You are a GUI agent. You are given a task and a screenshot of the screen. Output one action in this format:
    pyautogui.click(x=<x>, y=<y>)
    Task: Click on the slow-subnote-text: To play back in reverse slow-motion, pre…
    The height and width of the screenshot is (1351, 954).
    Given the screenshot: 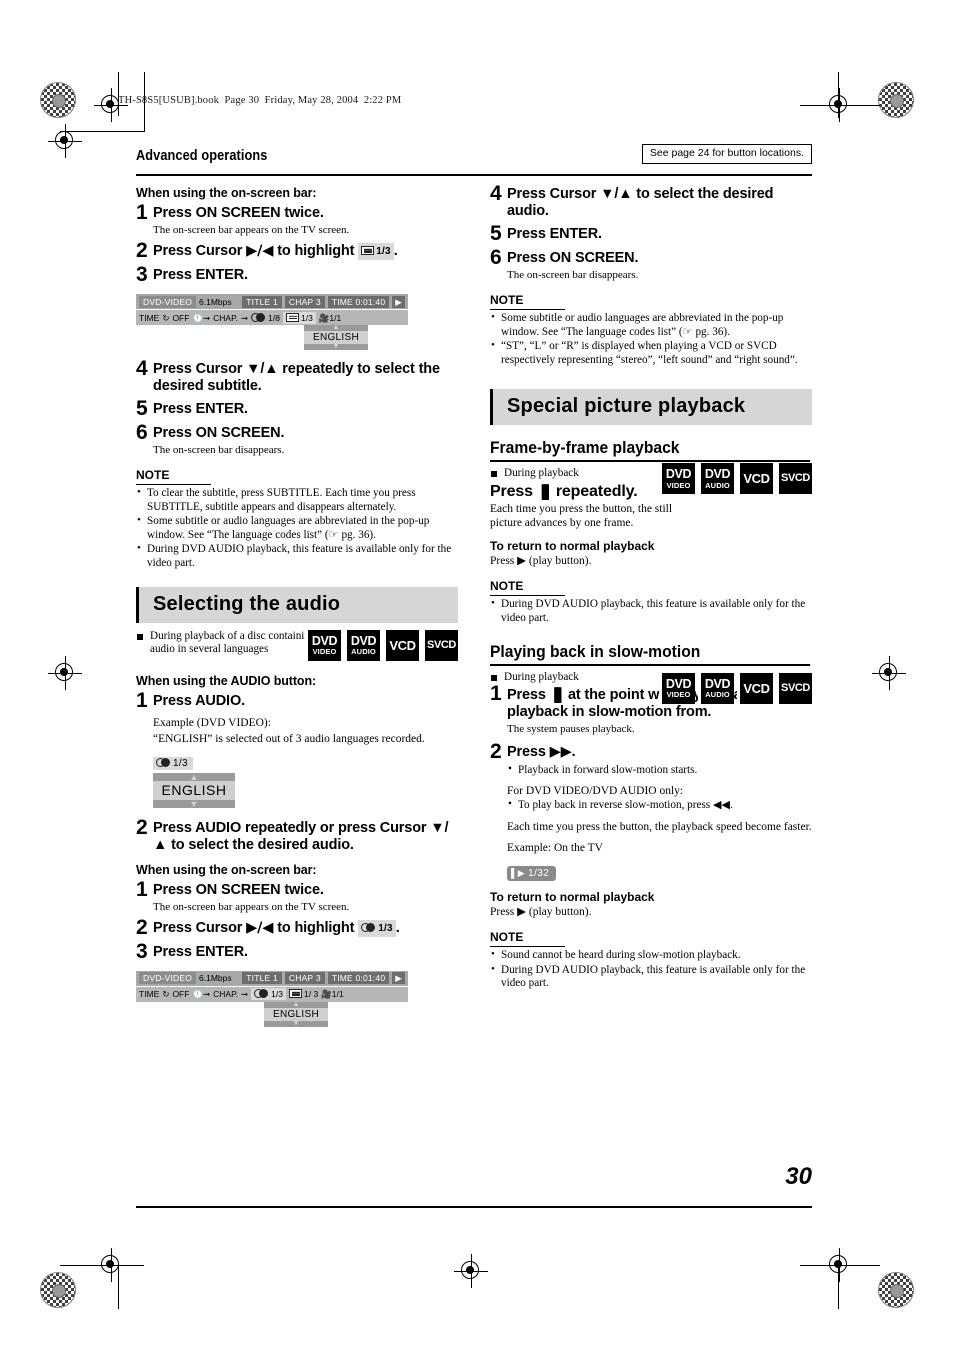 What is the action you would take?
    pyautogui.click(x=625, y=805)
    